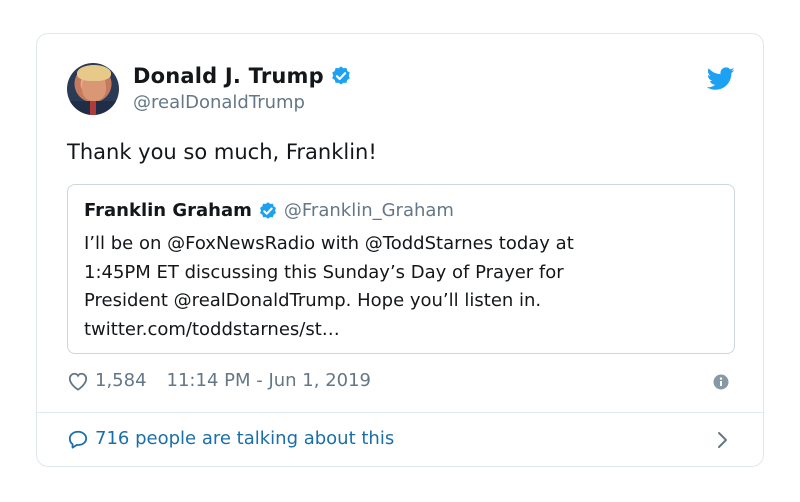  I want to click on author-display-name: Donald J. Trump, so click(228, 76).